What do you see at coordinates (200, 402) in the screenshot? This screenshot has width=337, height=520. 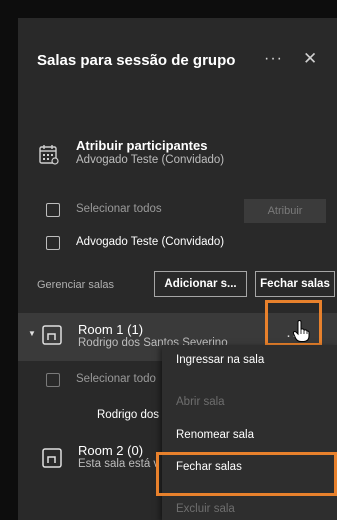 I see `menu-item-open-room: Abrir sala` at bounding box center [200, 402].